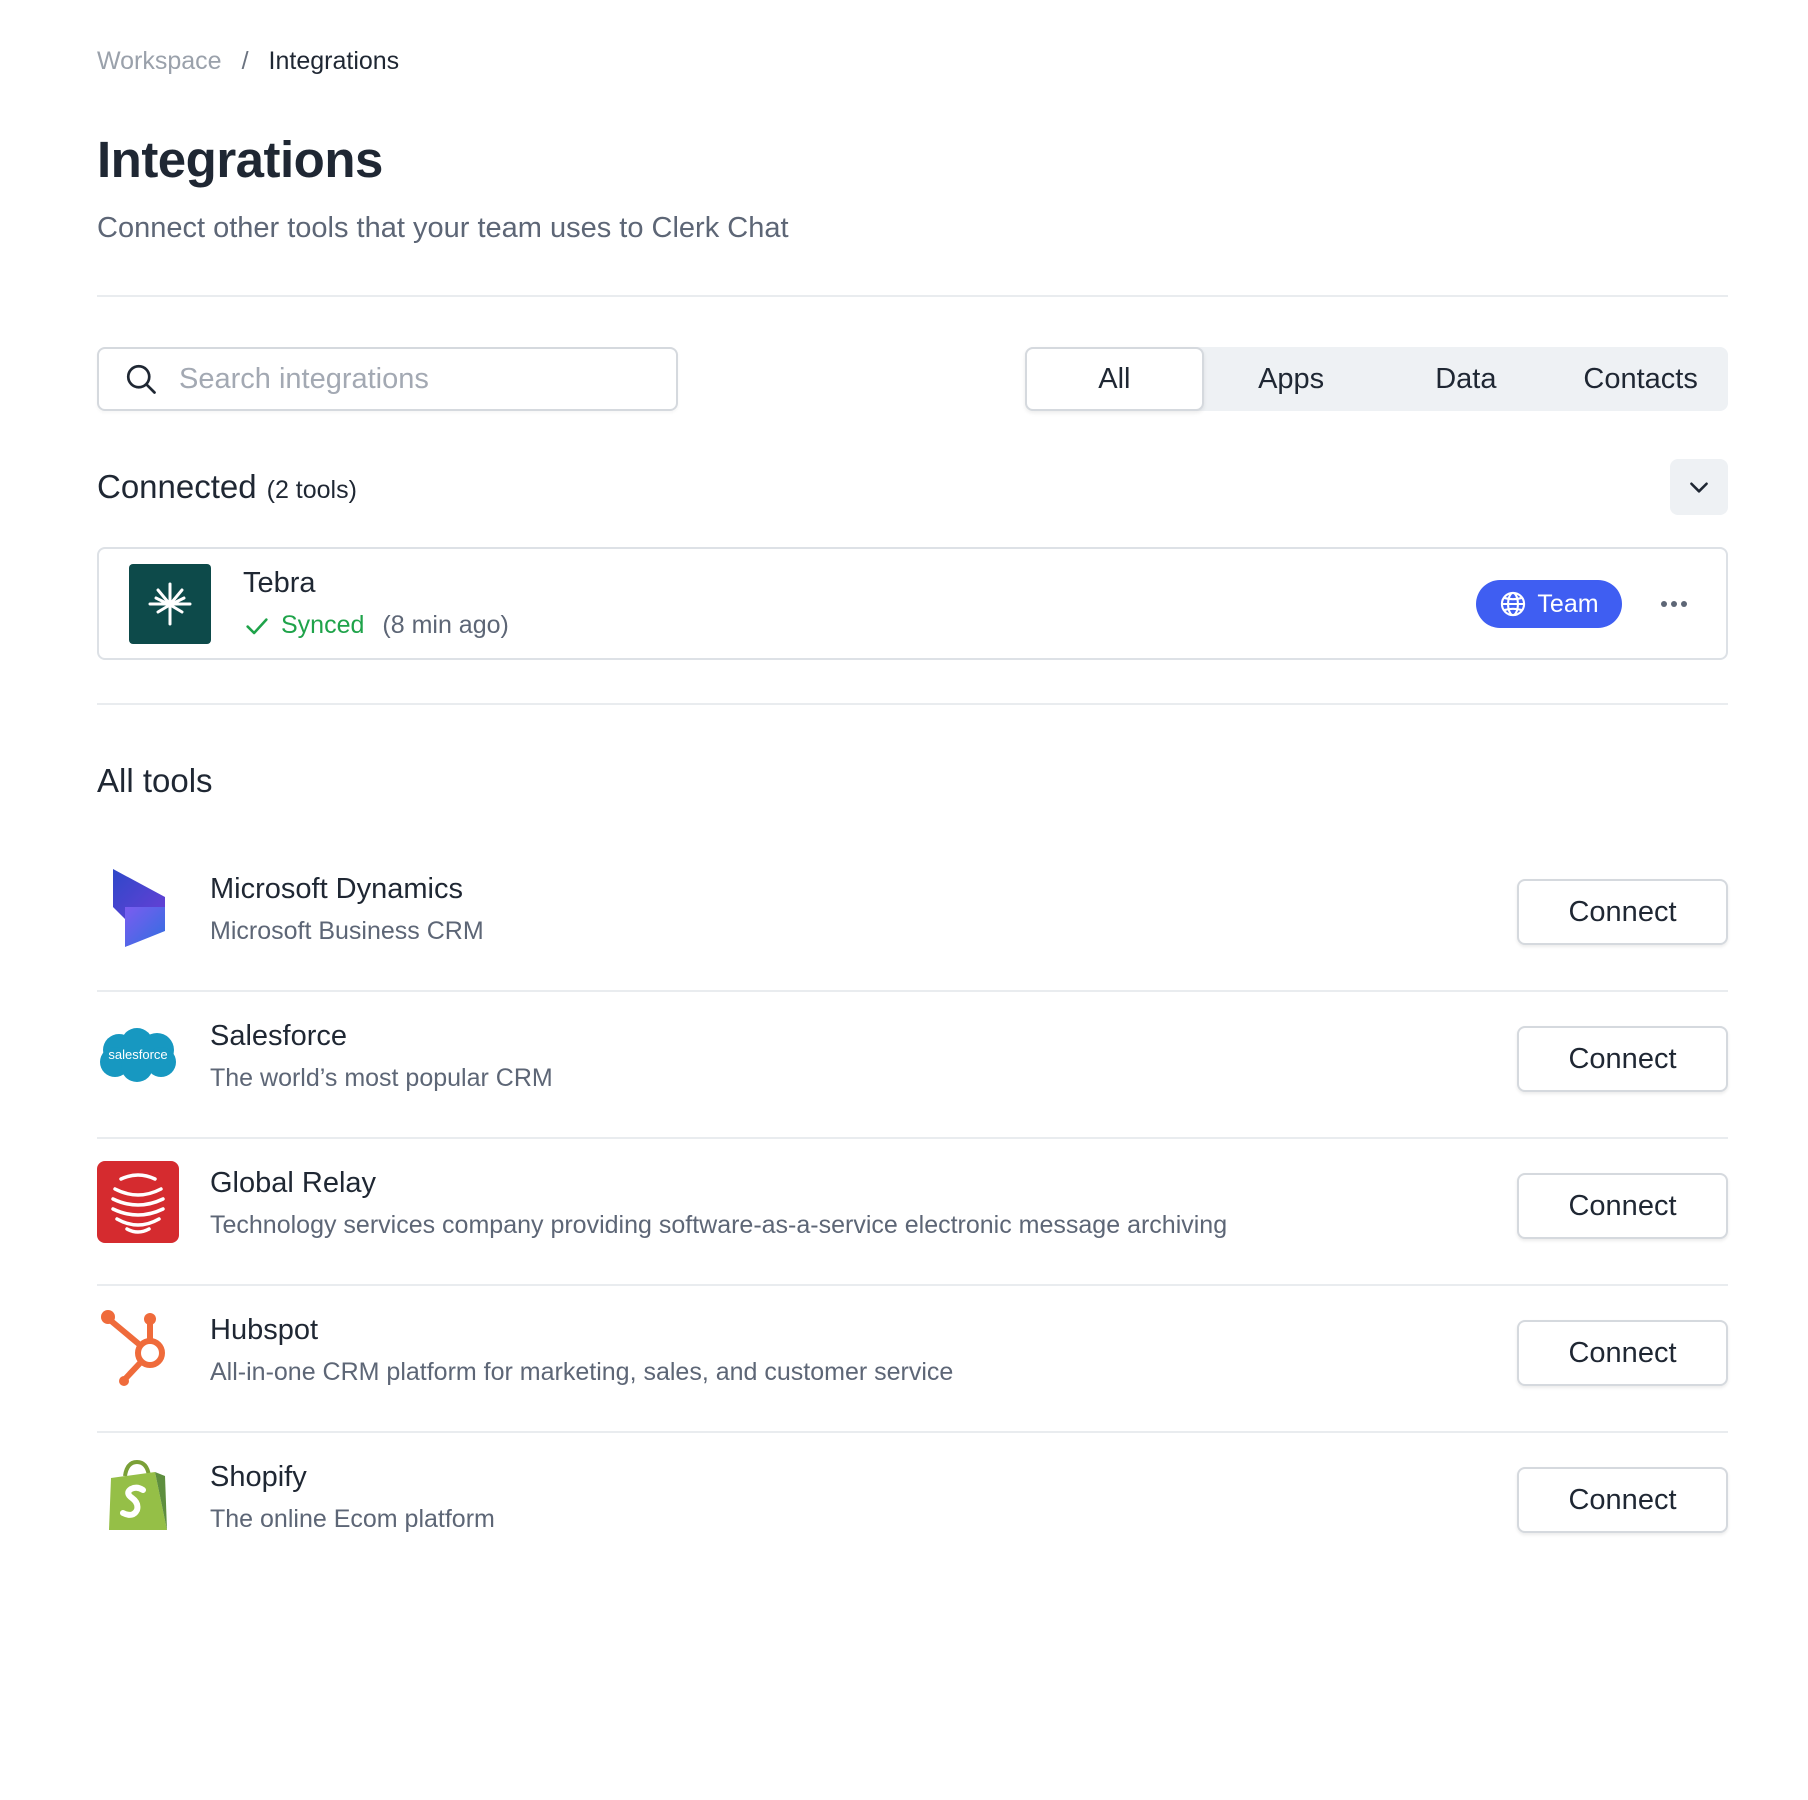 Image resolution: width=1808 pixels, height=1800 pixels. What do you see at coordinates (1622, 912) in the screenshot?
I see `connect-microsoft-dynamics-button: Connect` at bounding box center [1622, 912].